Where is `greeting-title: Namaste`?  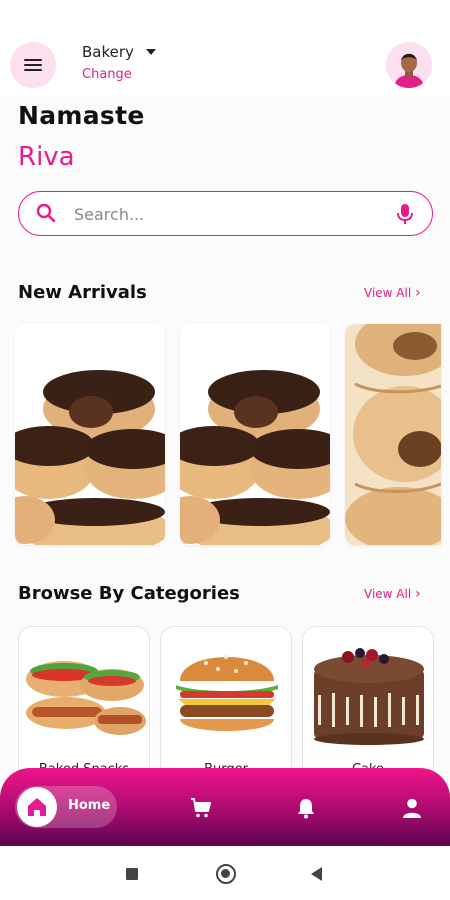
greeting-title: Namaste is located at coordinates (81, 115).